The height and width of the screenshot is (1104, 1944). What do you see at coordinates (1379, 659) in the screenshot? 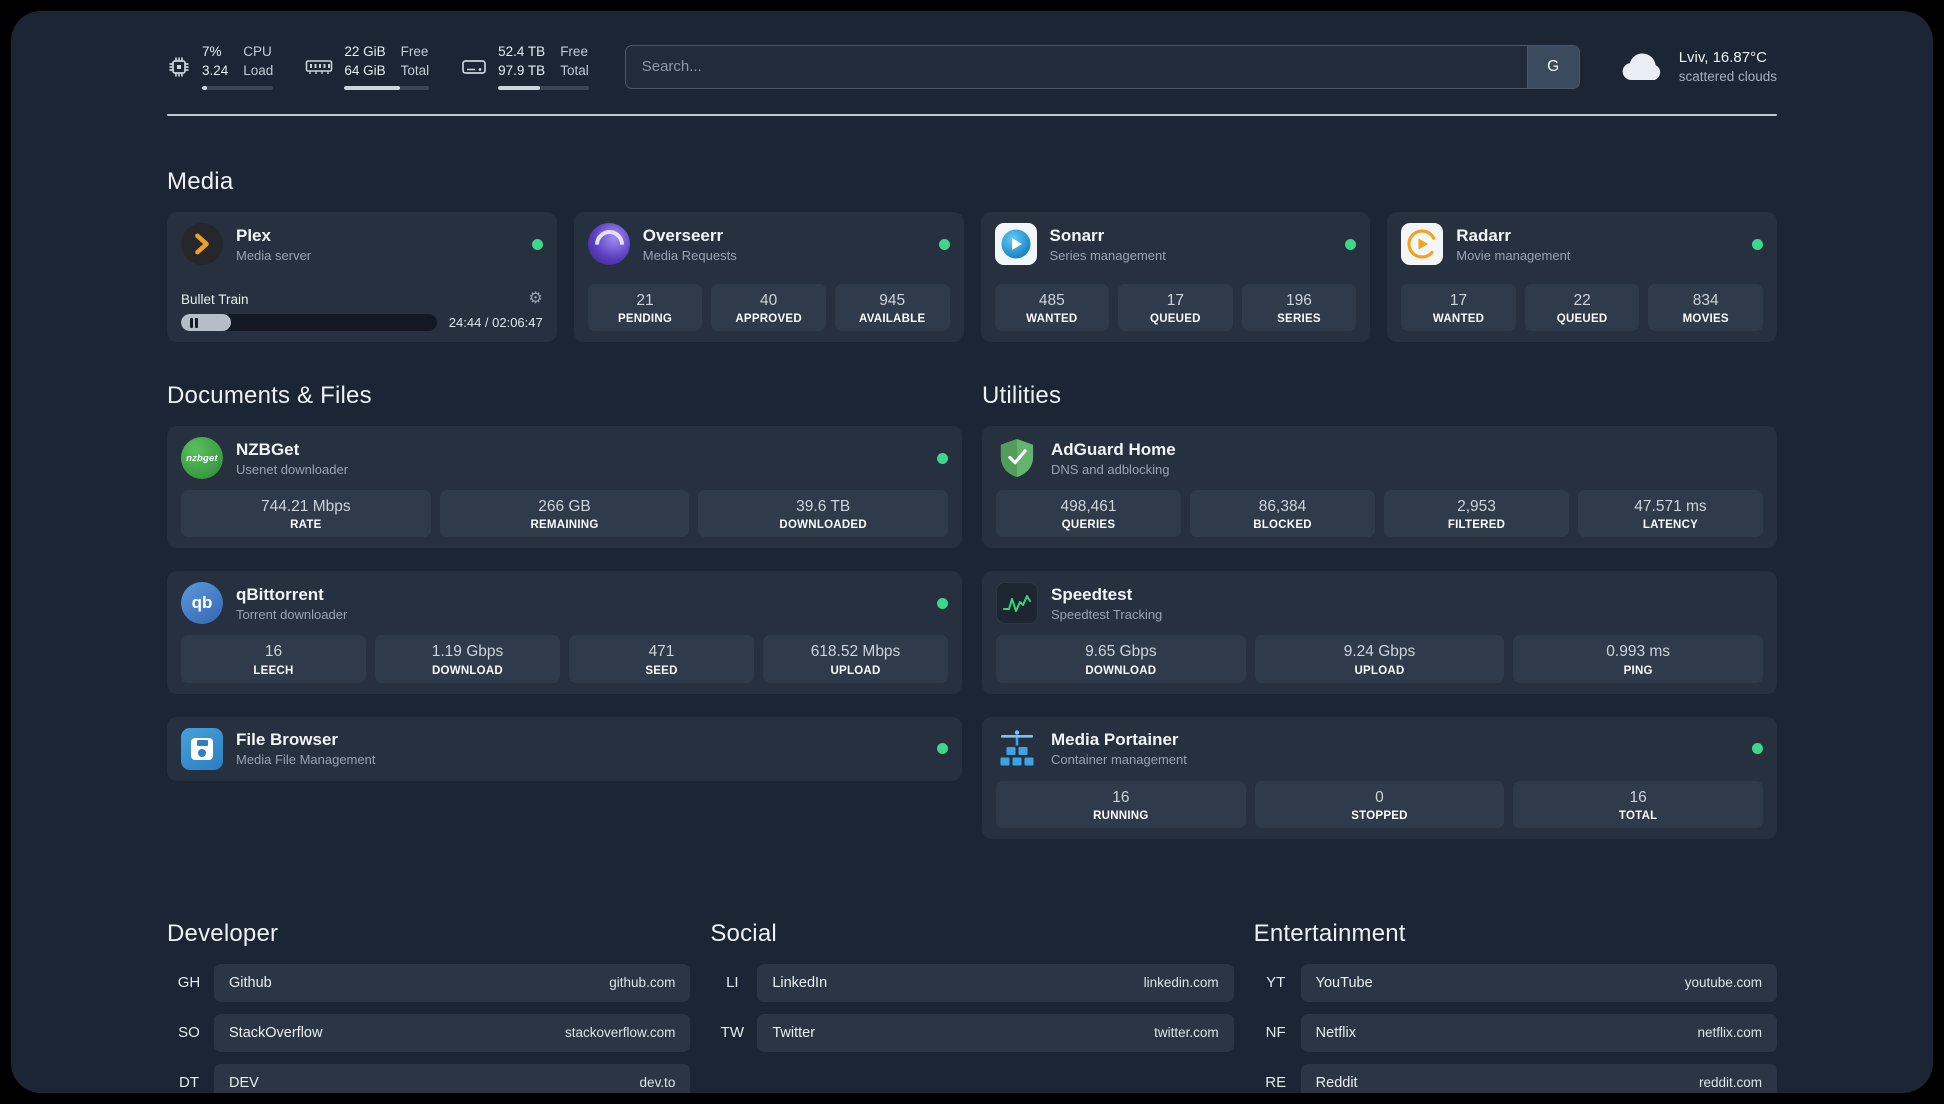
I see `stat-upload: 9.24 Gbps UPLOAD` at bounding box center [1379, 659].